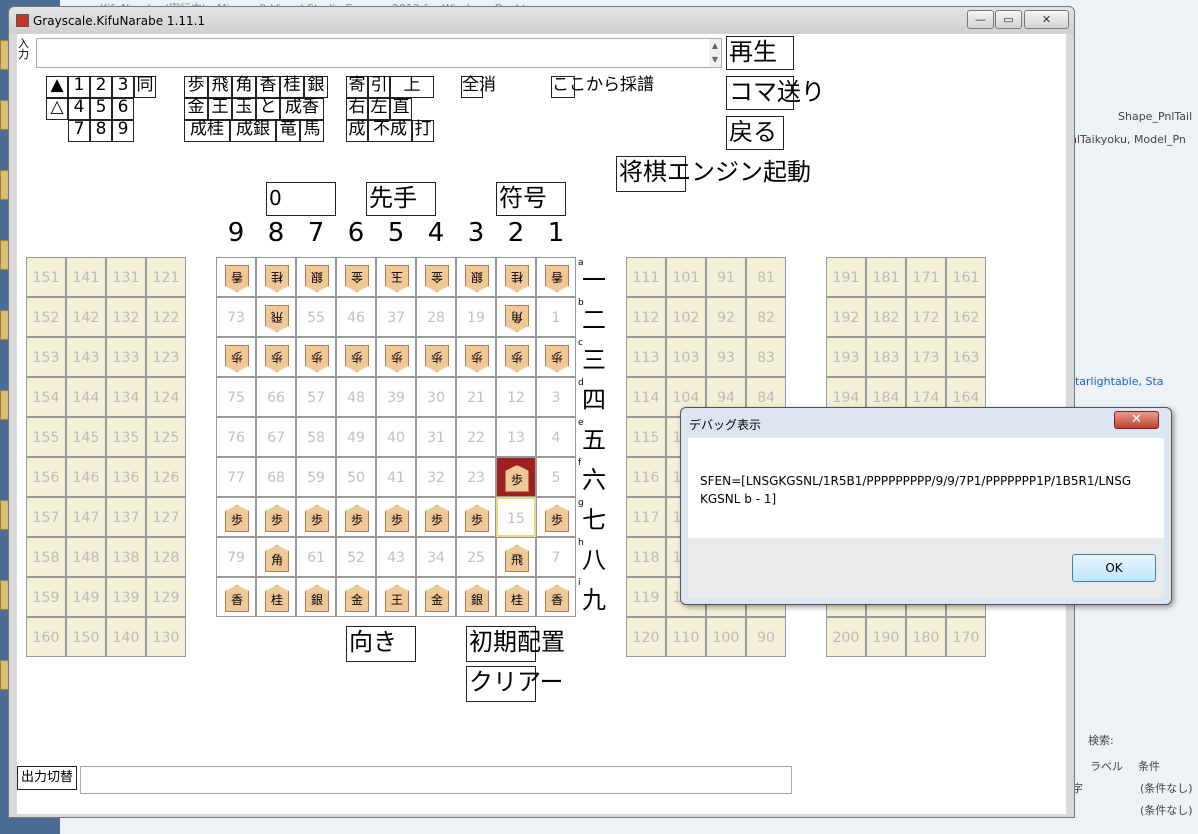 The width and height of the screenshot is (1198, 834). Describe the element at coordinates (220, 109) in the screenshot. I see `move-button: 王` at that location.